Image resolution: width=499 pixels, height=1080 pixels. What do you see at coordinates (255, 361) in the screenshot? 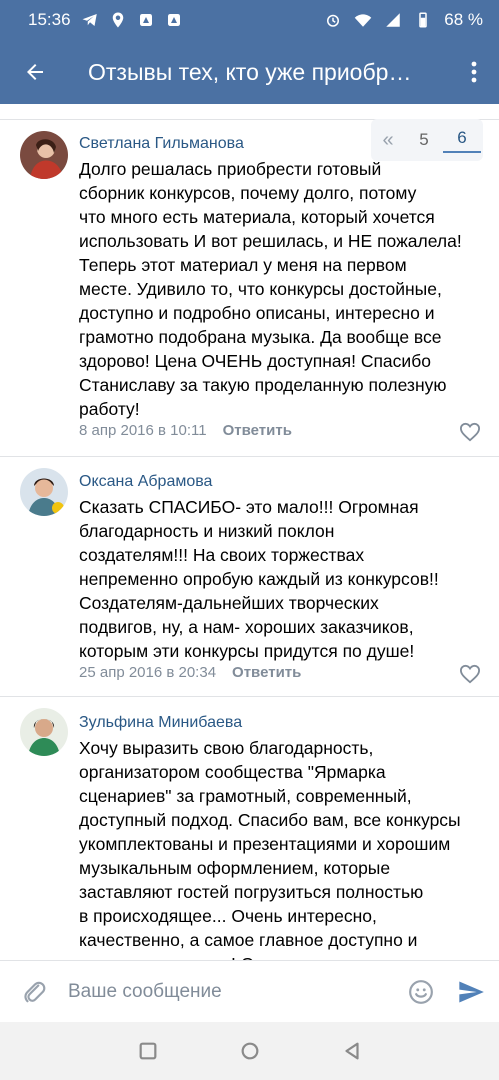
I see `text-line: здорово! Цена ОЧЕНЬ доступная! Спасибо` at bounding box center [255, 361].